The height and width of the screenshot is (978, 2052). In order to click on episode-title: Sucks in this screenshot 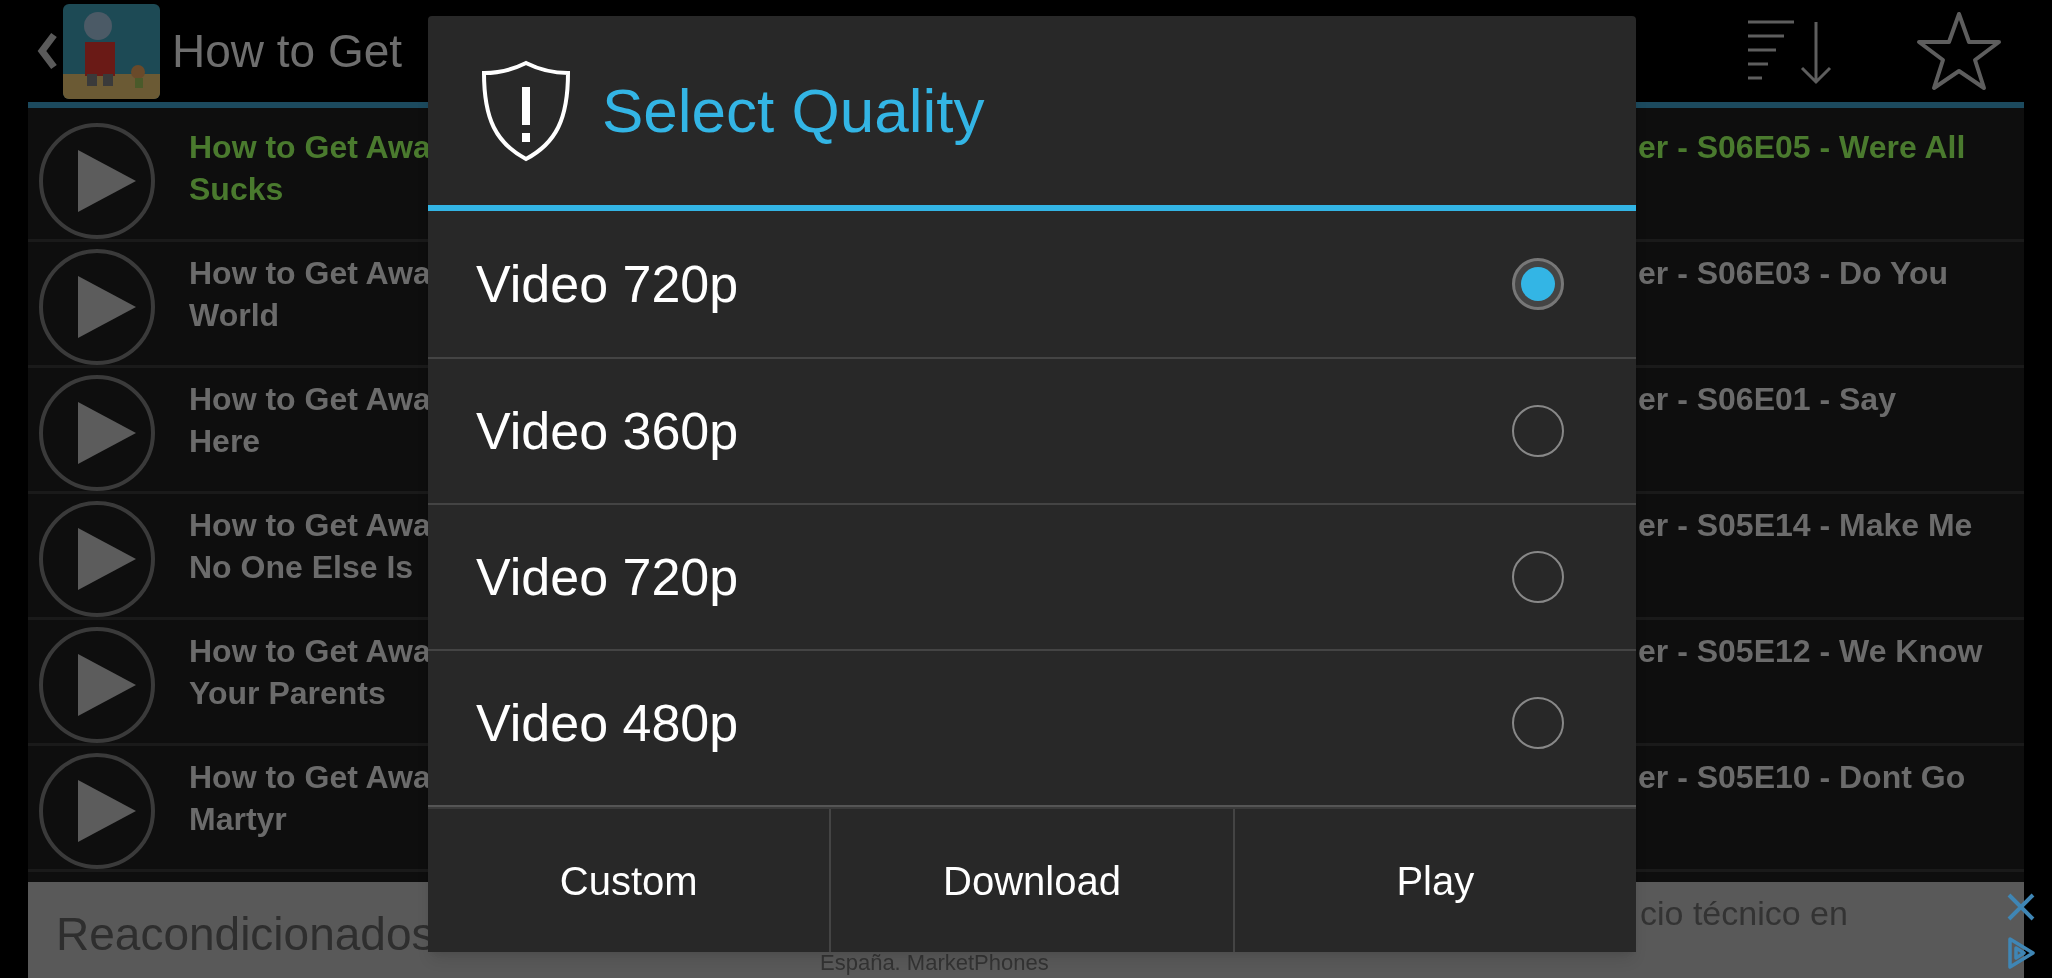, I will do `click(237, 189)`.